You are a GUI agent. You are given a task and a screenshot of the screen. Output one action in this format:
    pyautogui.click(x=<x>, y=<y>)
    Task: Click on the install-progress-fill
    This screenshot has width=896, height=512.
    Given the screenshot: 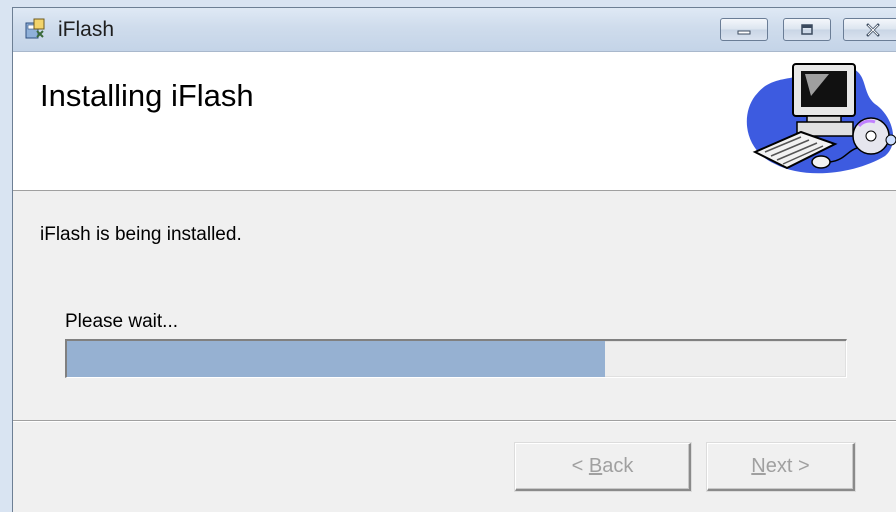 What is the action you would take?
    pyautogui.click(x=336, y=359)
    